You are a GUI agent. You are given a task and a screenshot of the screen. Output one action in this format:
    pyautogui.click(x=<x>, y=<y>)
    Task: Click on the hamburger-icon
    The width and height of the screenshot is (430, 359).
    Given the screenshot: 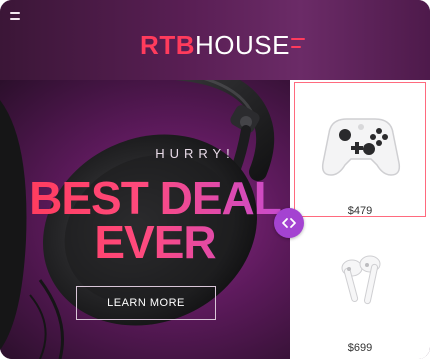 What is the action you would take?
    pyautogui.click(x=15, y=16)
    